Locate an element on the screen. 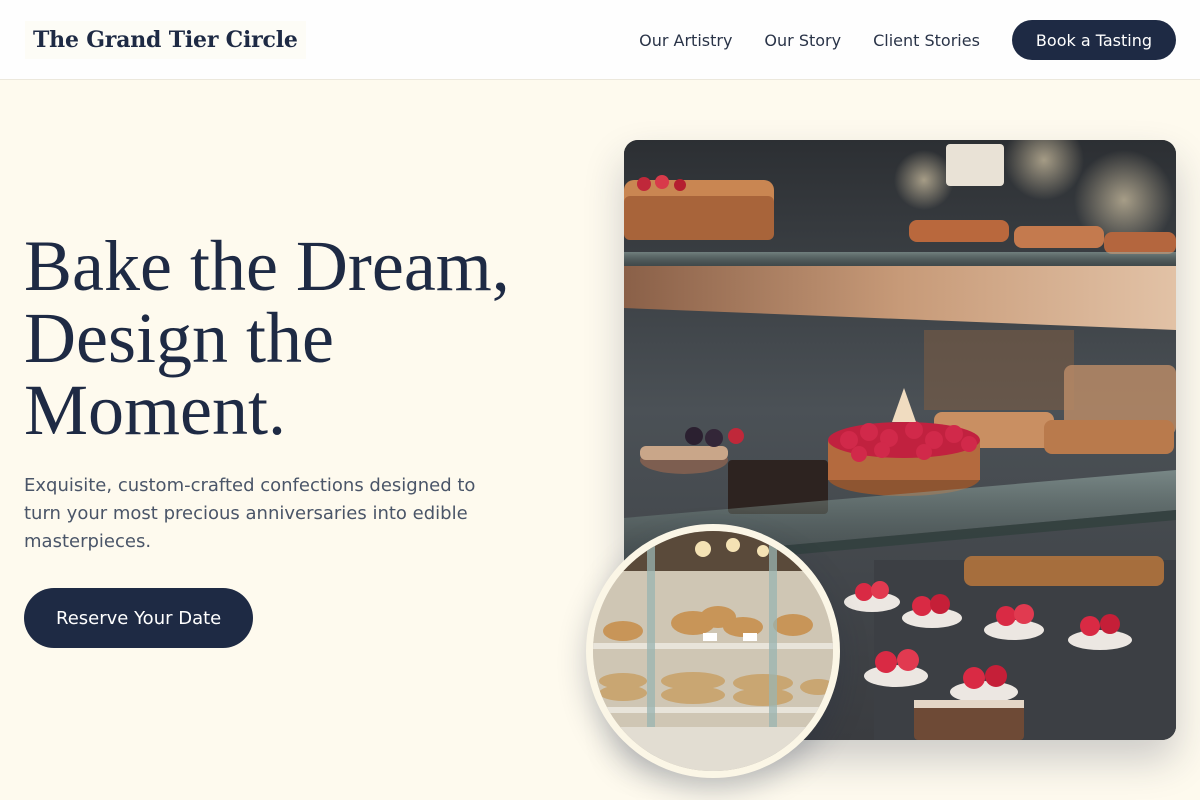  nav-link-our-story: Our Story is located at coordinates (802, 40).